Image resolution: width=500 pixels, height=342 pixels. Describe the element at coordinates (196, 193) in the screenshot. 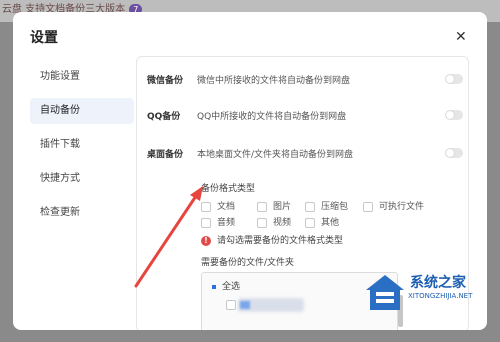

I see `arrow-head` at that location.